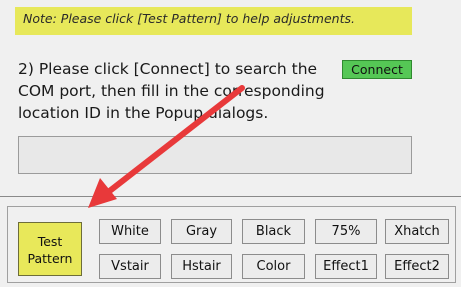  What do you see at coordinates (50, 258) in the screenshot?
I see `test-pattern-label-line2: Pattern` at bounding box center [50, 258].